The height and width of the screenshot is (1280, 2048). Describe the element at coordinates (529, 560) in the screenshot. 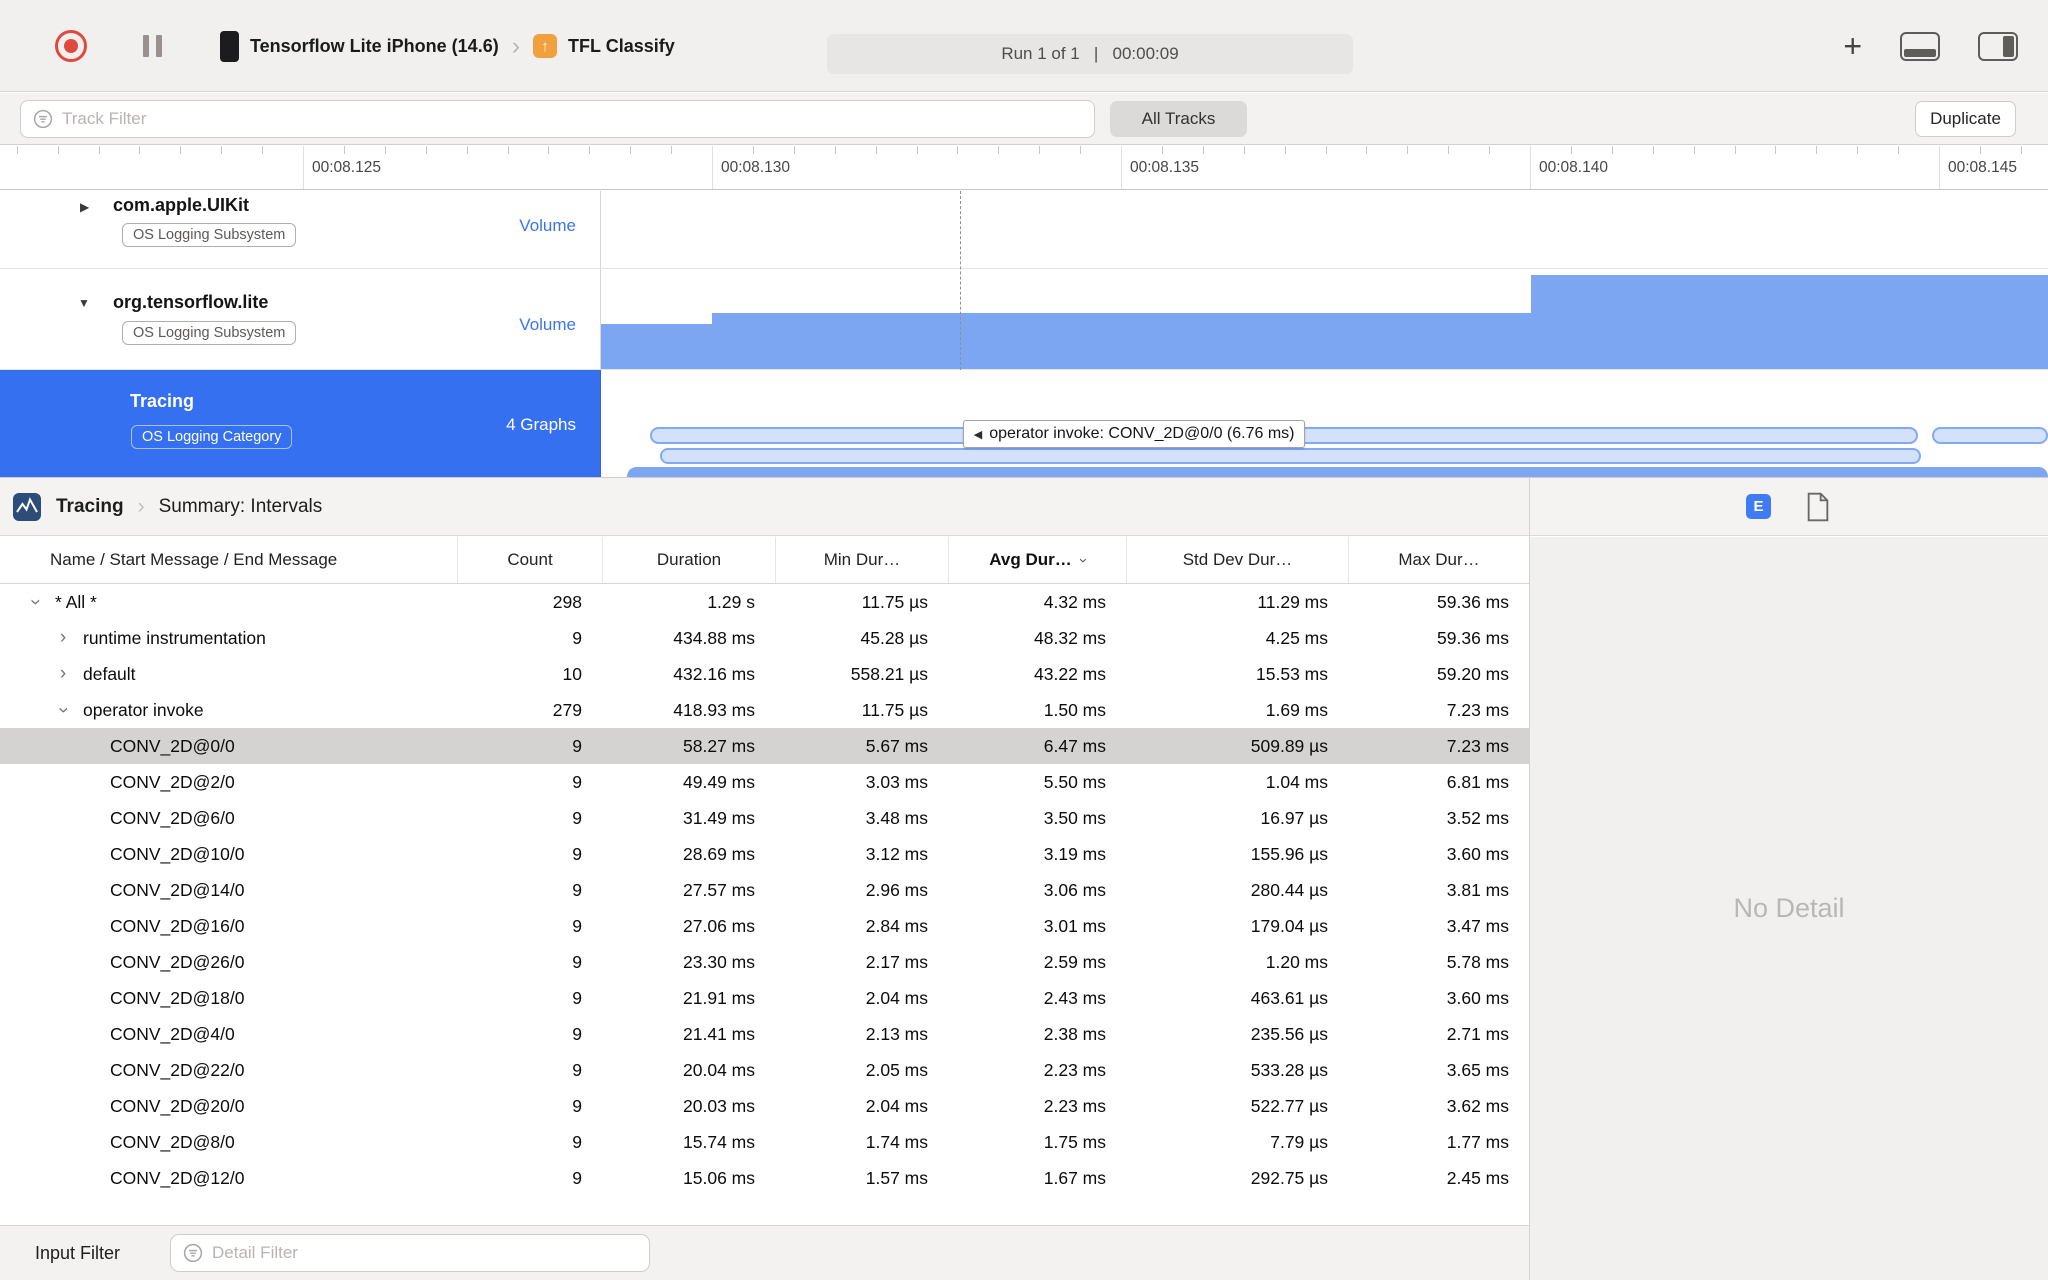

I see `column-header-count: Count` at that location.